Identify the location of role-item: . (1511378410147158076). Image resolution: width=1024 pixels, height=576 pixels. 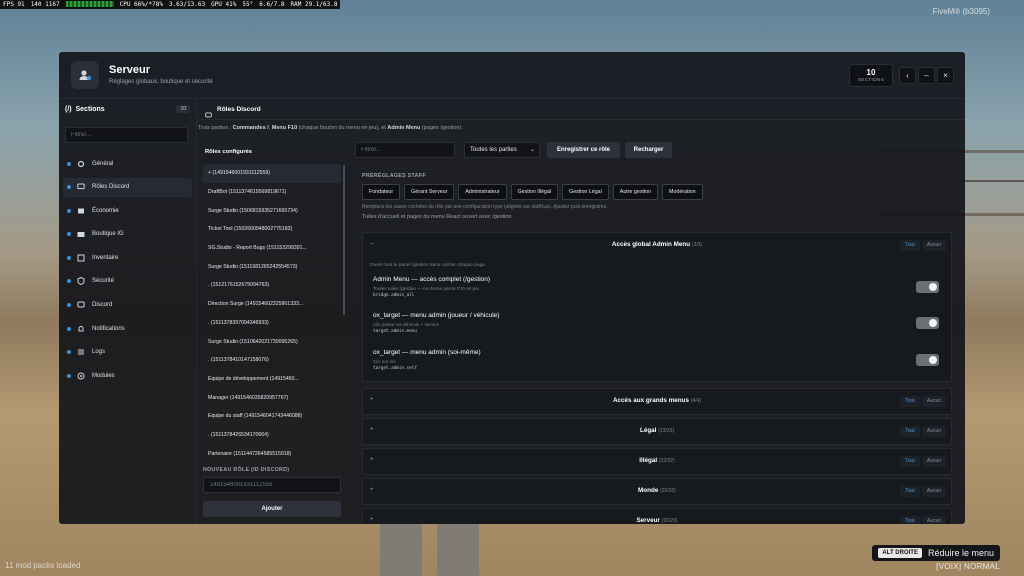
(272, 360).